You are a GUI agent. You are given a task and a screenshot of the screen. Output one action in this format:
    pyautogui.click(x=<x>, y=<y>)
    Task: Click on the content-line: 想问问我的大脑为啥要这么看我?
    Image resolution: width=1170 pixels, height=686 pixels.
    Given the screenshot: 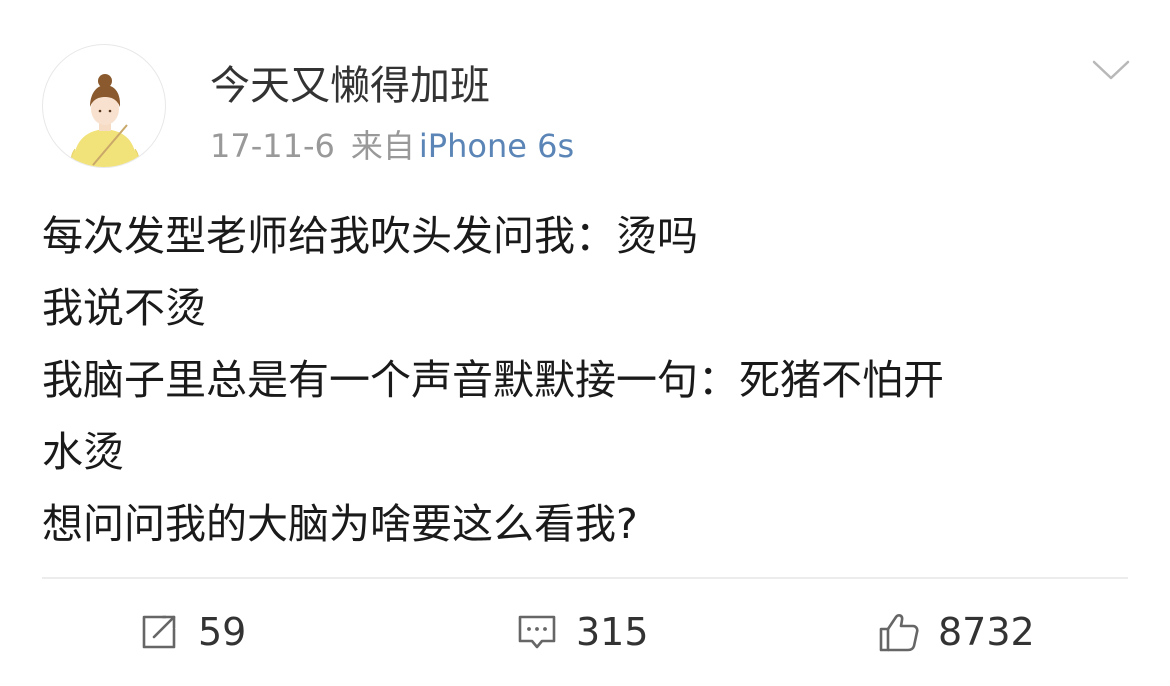 What is the action you would take?
    pyautogui.click(x=340, y=524)
    